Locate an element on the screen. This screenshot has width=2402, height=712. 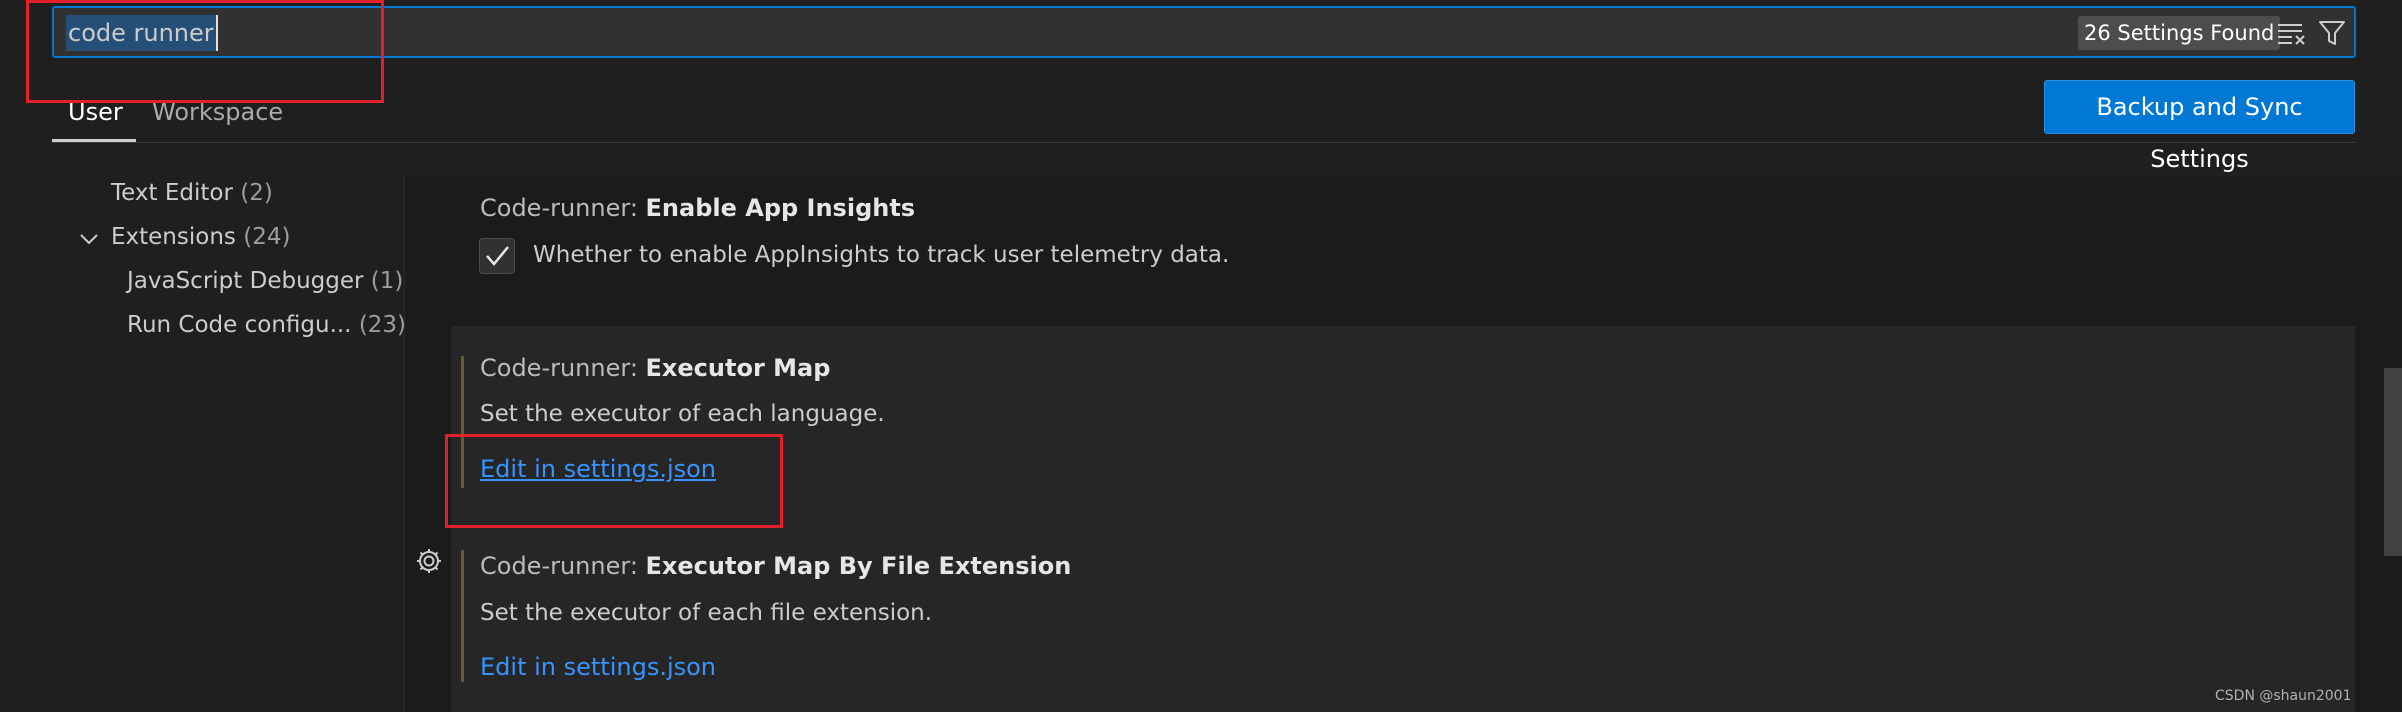
toc-label: JavaScript Debugger is located at coordinates (245, 281).